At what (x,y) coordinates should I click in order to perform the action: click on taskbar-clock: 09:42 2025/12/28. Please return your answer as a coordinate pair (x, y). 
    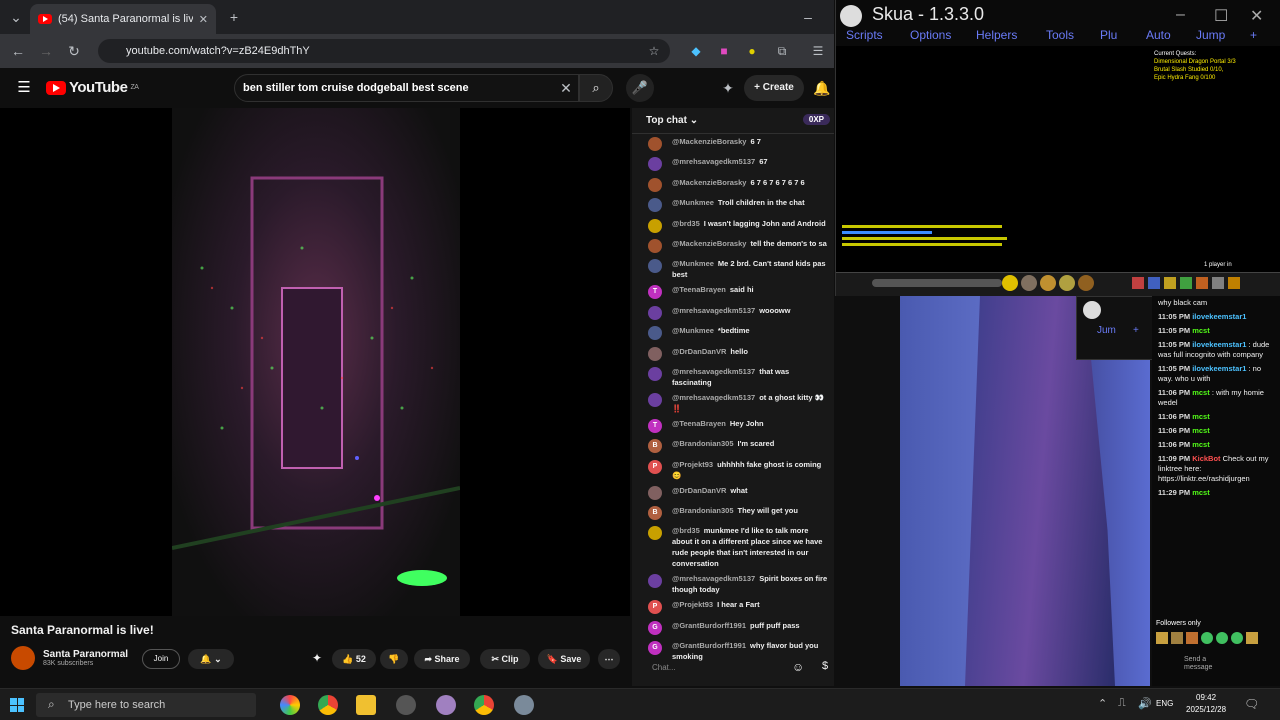
    Looking at the image, I should click on (1206, 704).